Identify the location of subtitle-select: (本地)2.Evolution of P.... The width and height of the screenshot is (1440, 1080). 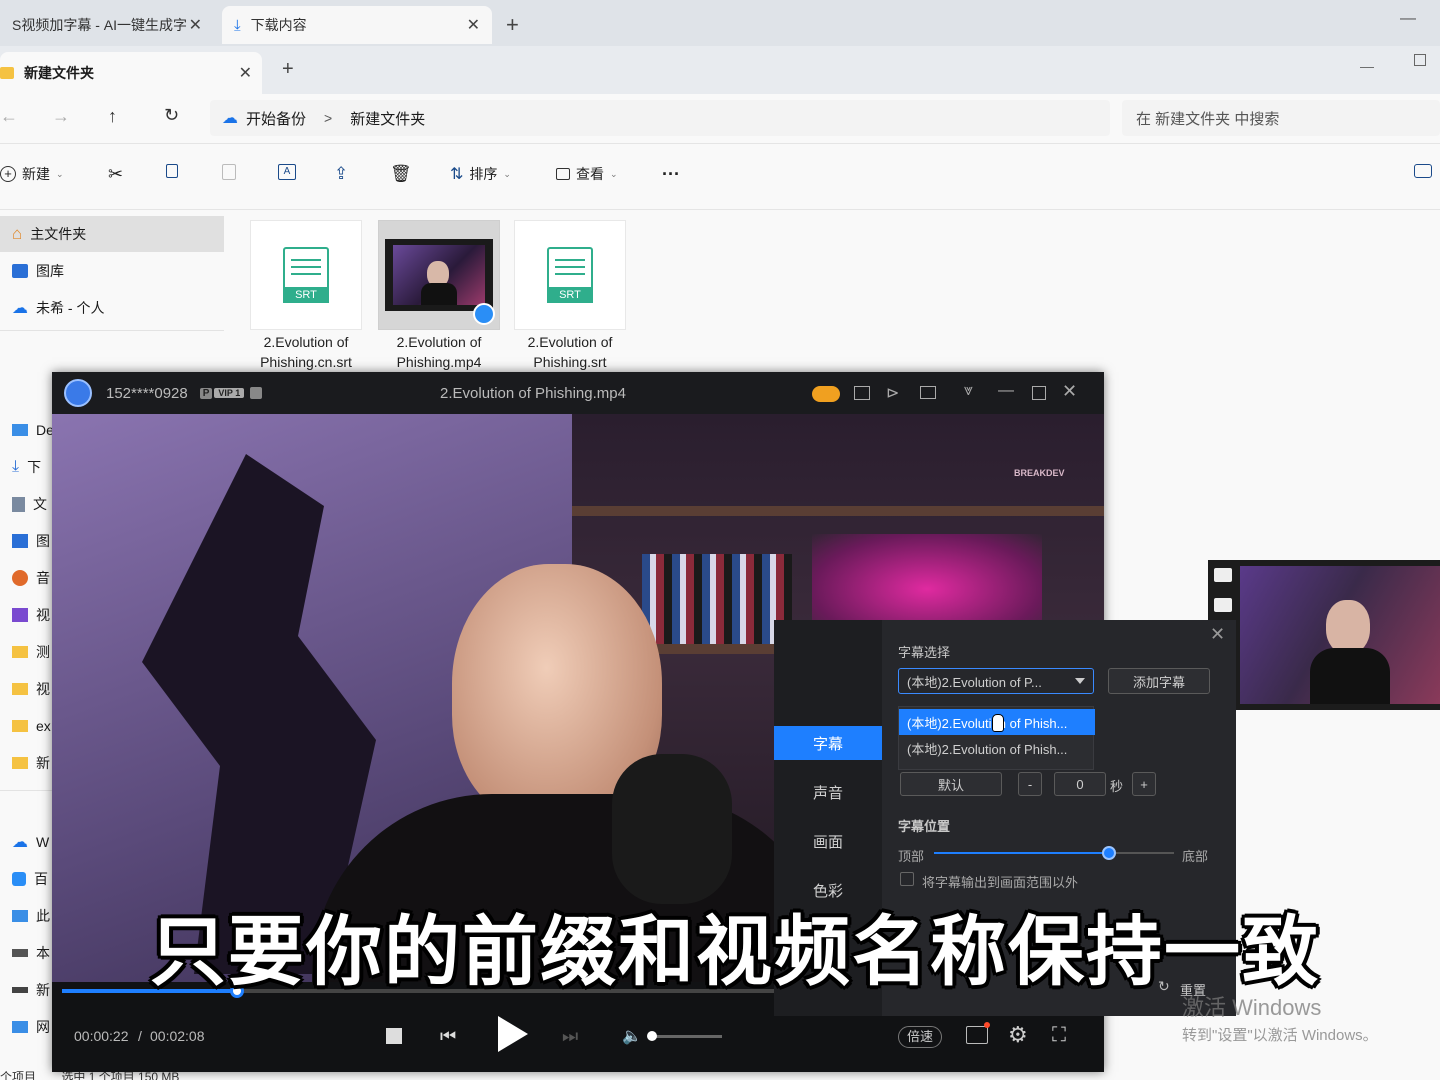
(996, 681).